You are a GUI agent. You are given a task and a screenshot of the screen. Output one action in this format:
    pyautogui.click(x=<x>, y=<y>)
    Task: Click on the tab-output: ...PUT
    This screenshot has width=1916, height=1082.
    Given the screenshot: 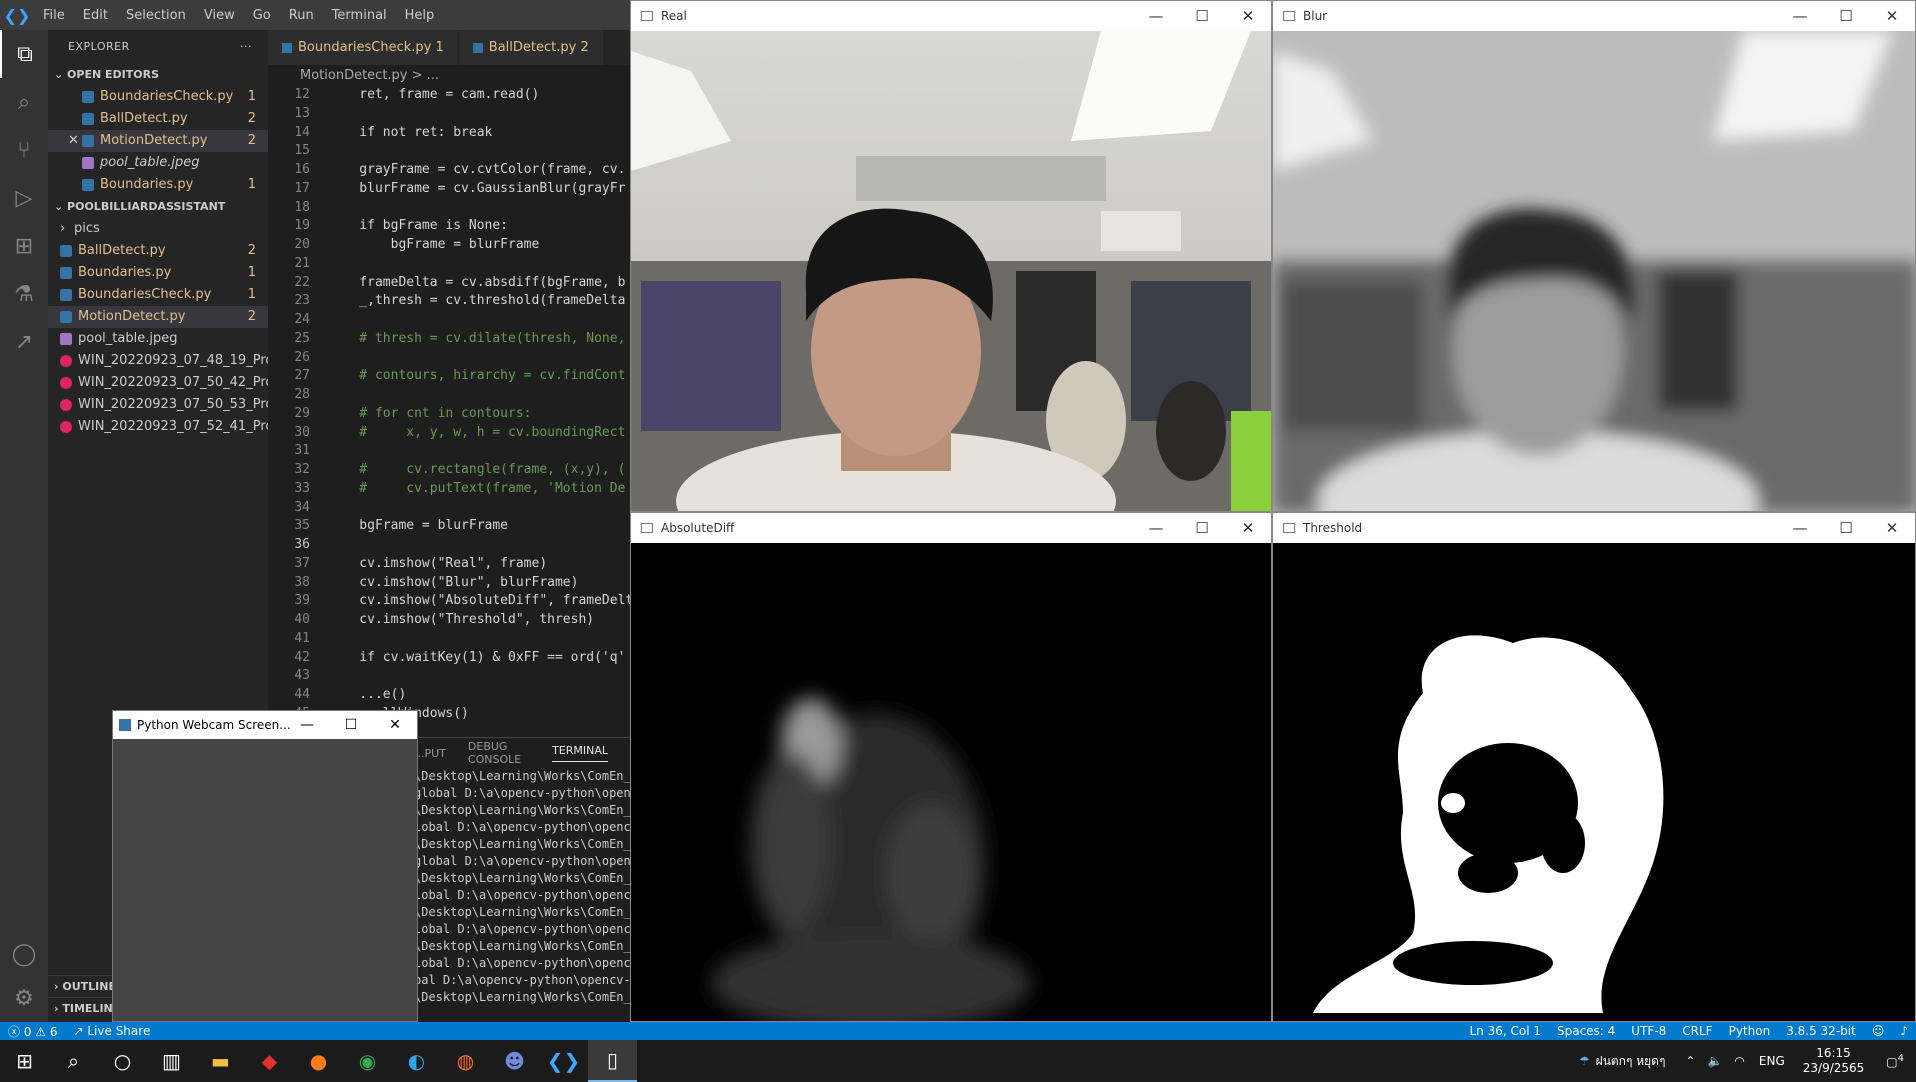 What is the action you would take?
    pyautogui.click(x=430, y=753)
    